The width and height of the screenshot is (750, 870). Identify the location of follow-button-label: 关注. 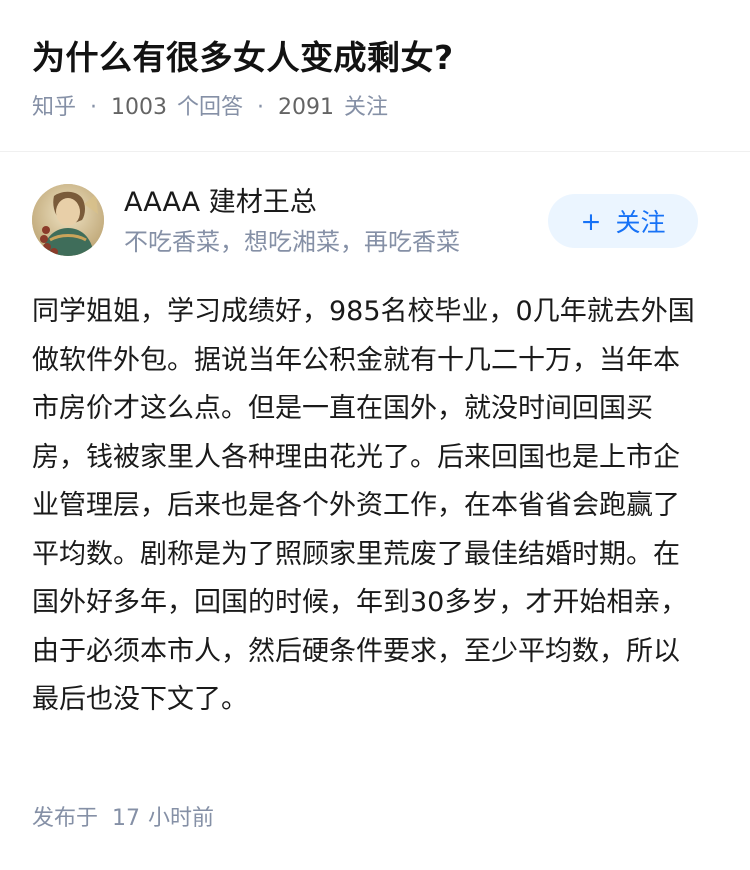
(640, 222).